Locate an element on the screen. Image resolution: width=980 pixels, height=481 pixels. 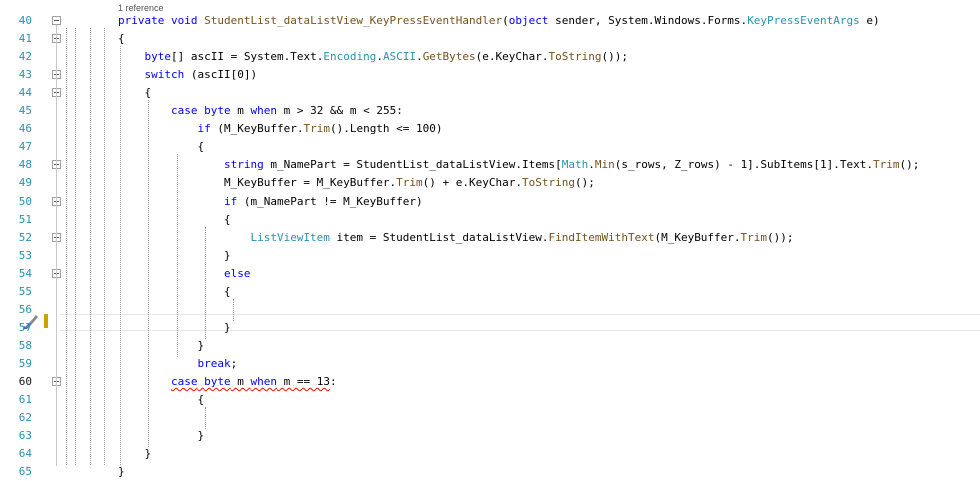
code-token: (M_KeyBuffer. is located at coordinates (697, 237).